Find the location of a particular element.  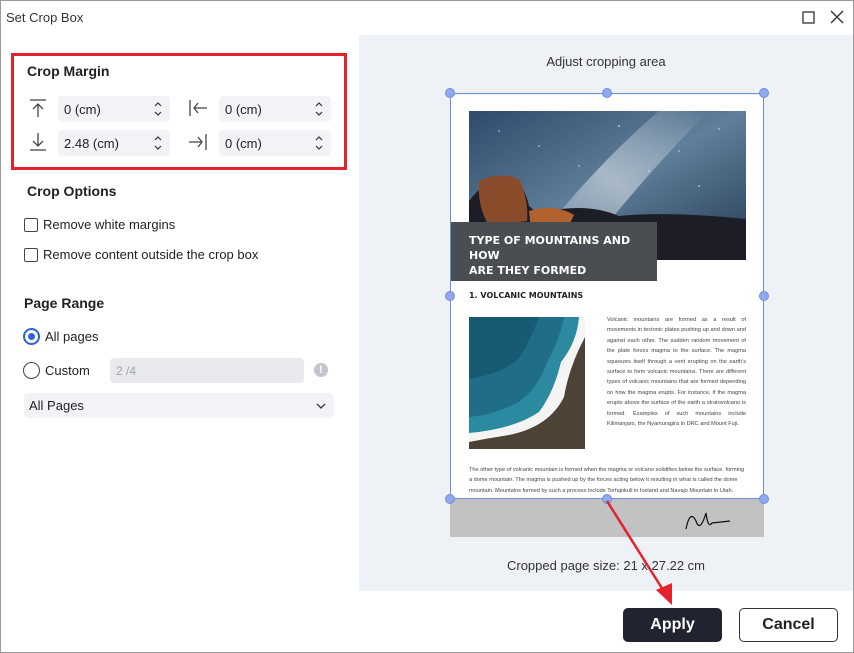

all-pages-label: All pages is located at coordinates (72, 336).